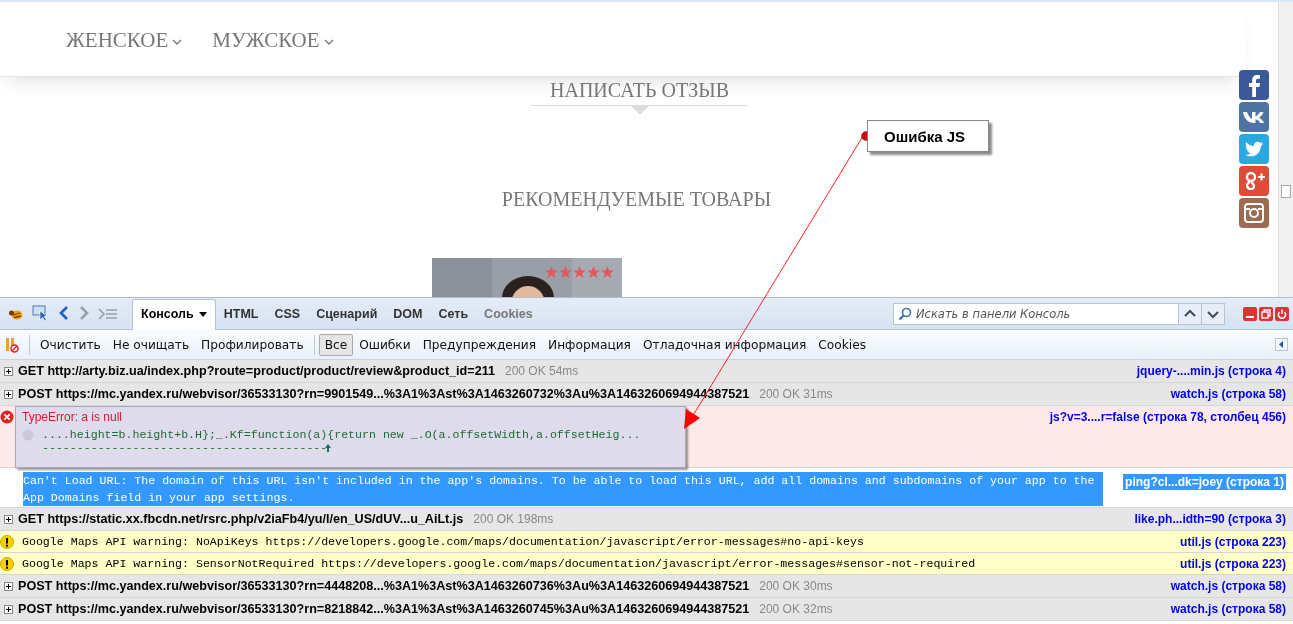 This screenshot has height=624, width=1293. I want to click on review-link: НАПИСАТЬ ОТЗЫВ, so click(639, 92).